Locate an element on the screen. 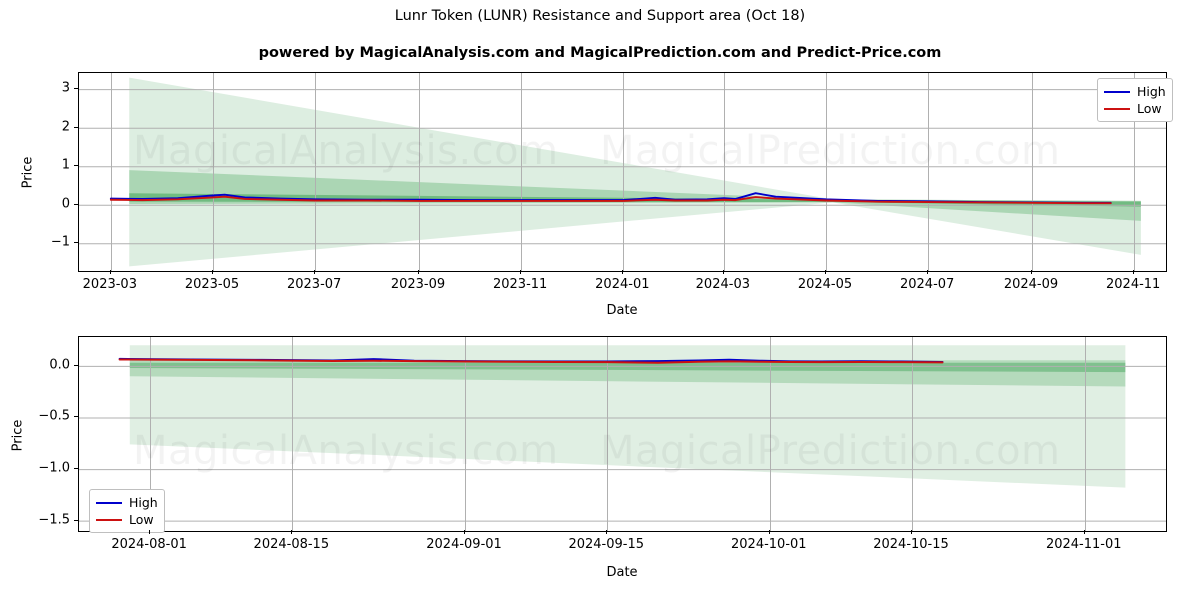  lower-y-axis-label: Price is located at coordinates (18, 435).